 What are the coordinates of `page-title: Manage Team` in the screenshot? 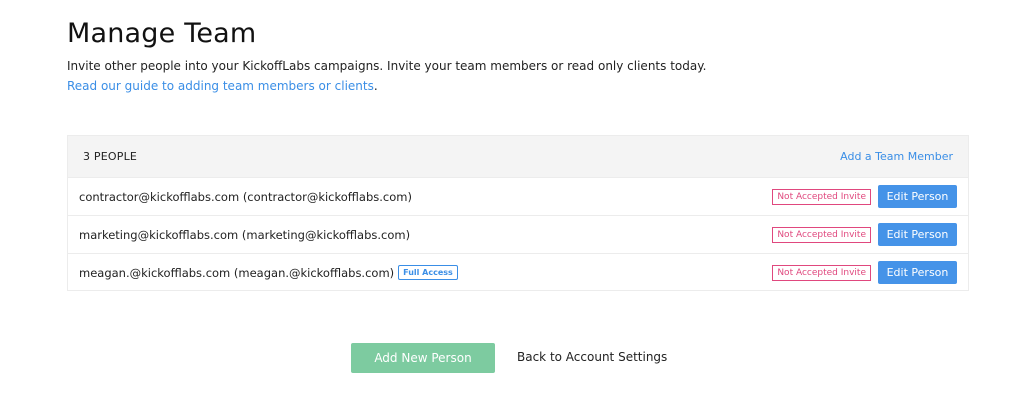 It's located at (162, 33).